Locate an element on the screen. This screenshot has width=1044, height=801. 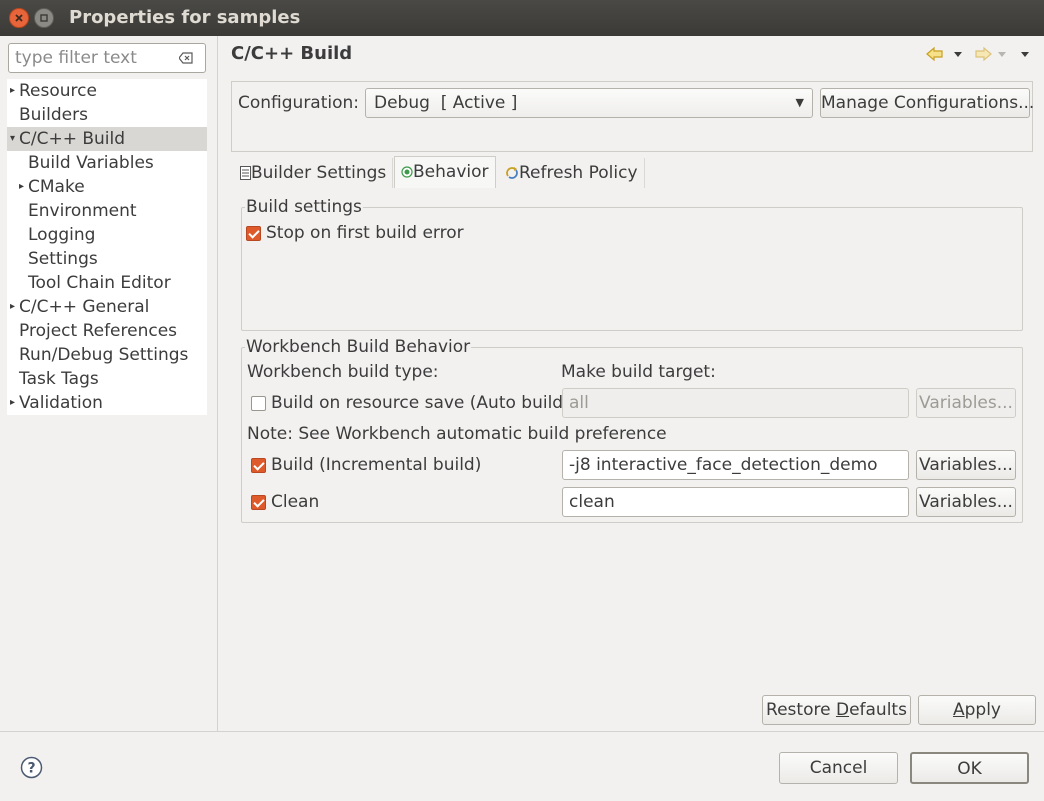
sidebar-item: ▸ C/C++ General is located at coordinates (107, 307).